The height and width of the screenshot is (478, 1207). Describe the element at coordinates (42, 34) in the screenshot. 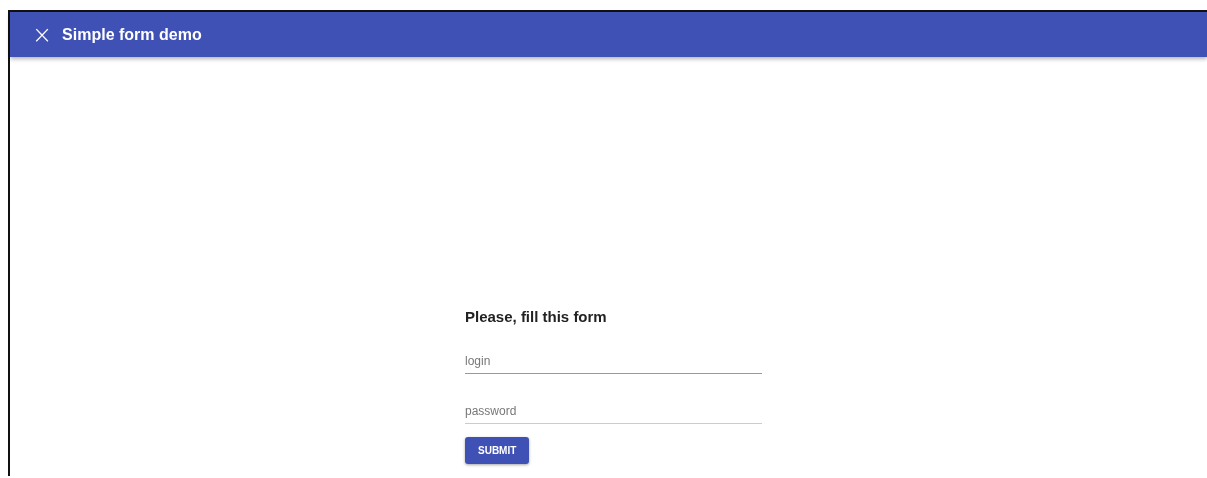

I see `close-button: ×` at that location.